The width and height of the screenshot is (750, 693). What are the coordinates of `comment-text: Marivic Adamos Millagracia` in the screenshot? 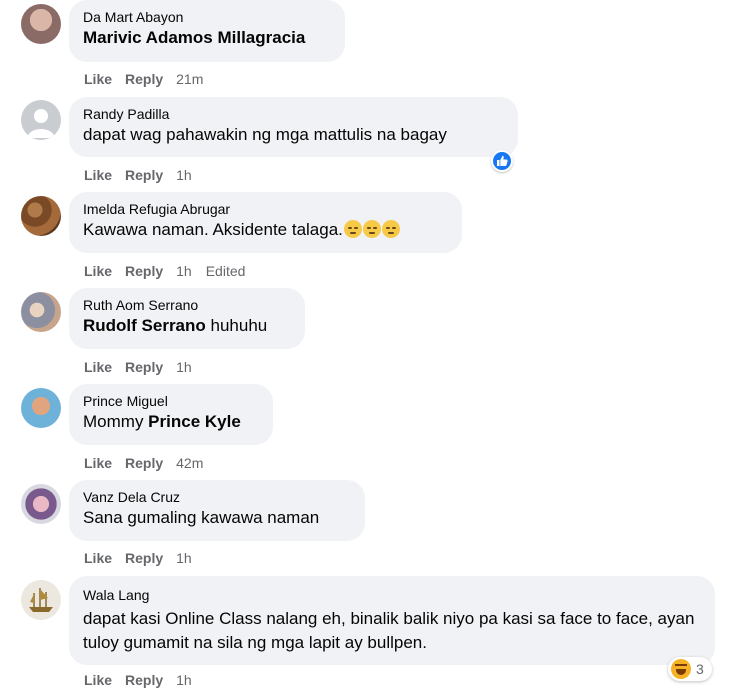 It's located at (208, 38).